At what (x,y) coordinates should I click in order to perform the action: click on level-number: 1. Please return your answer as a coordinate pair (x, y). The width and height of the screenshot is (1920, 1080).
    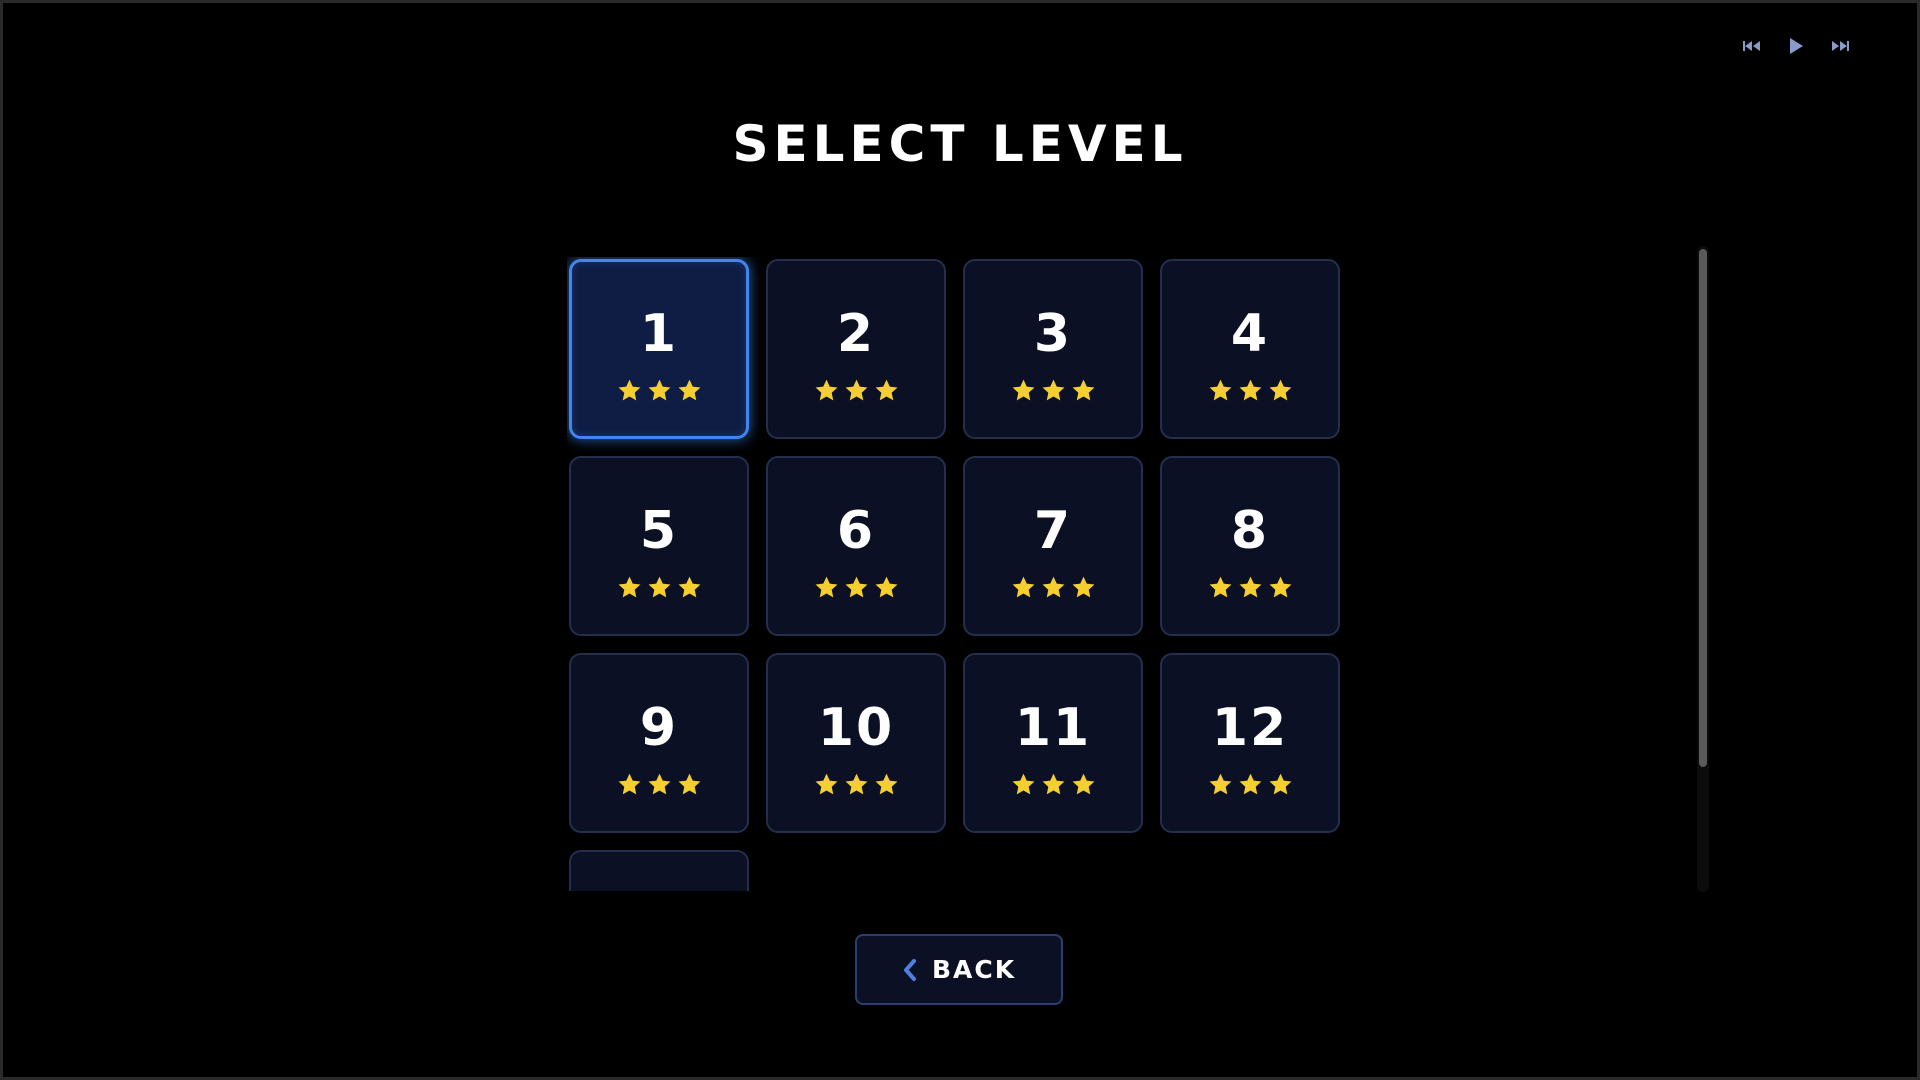
    Looking at the image, I should click on (659, 333).